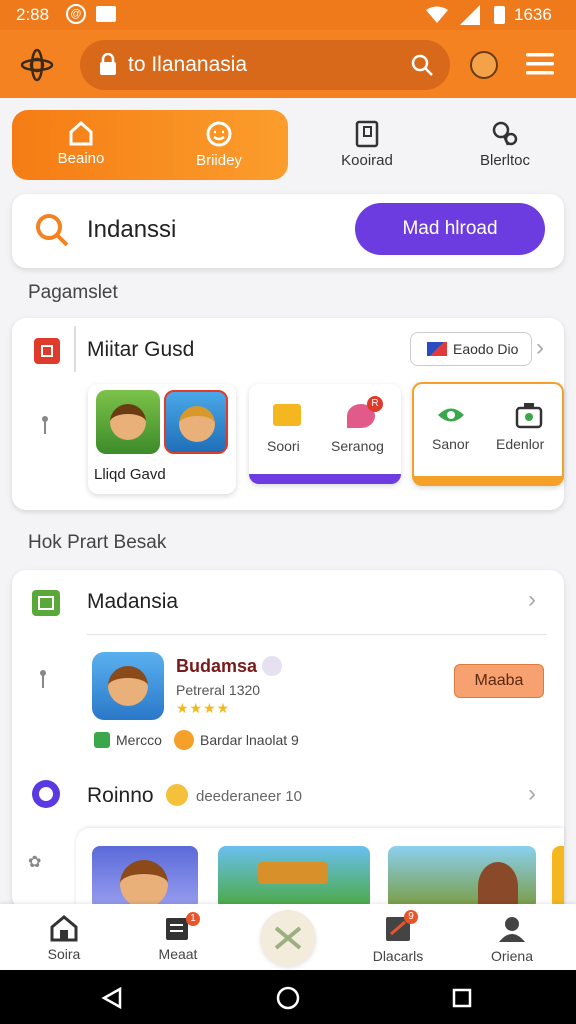  Describe the element at coordinates (249, 796) in the screenshot. I see `row-subtitle: deederaneer 10` at that location.